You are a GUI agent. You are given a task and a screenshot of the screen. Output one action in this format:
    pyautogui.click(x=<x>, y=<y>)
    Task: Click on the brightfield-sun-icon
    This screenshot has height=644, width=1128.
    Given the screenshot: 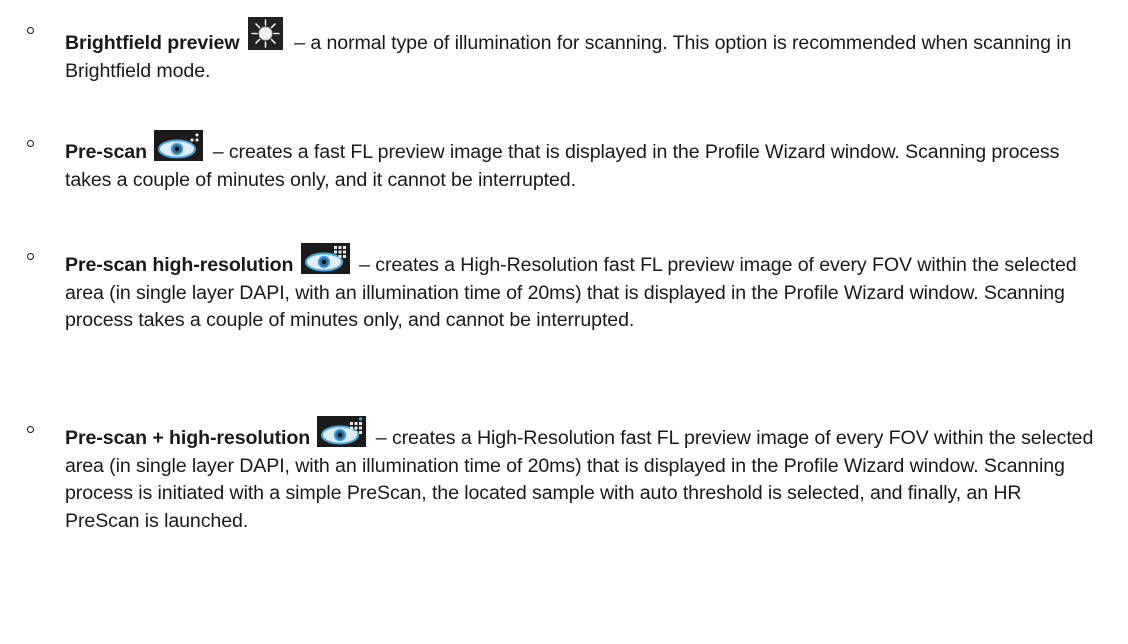 What is the action you would take?
    pyautogui.click(x=265, y=33)
    